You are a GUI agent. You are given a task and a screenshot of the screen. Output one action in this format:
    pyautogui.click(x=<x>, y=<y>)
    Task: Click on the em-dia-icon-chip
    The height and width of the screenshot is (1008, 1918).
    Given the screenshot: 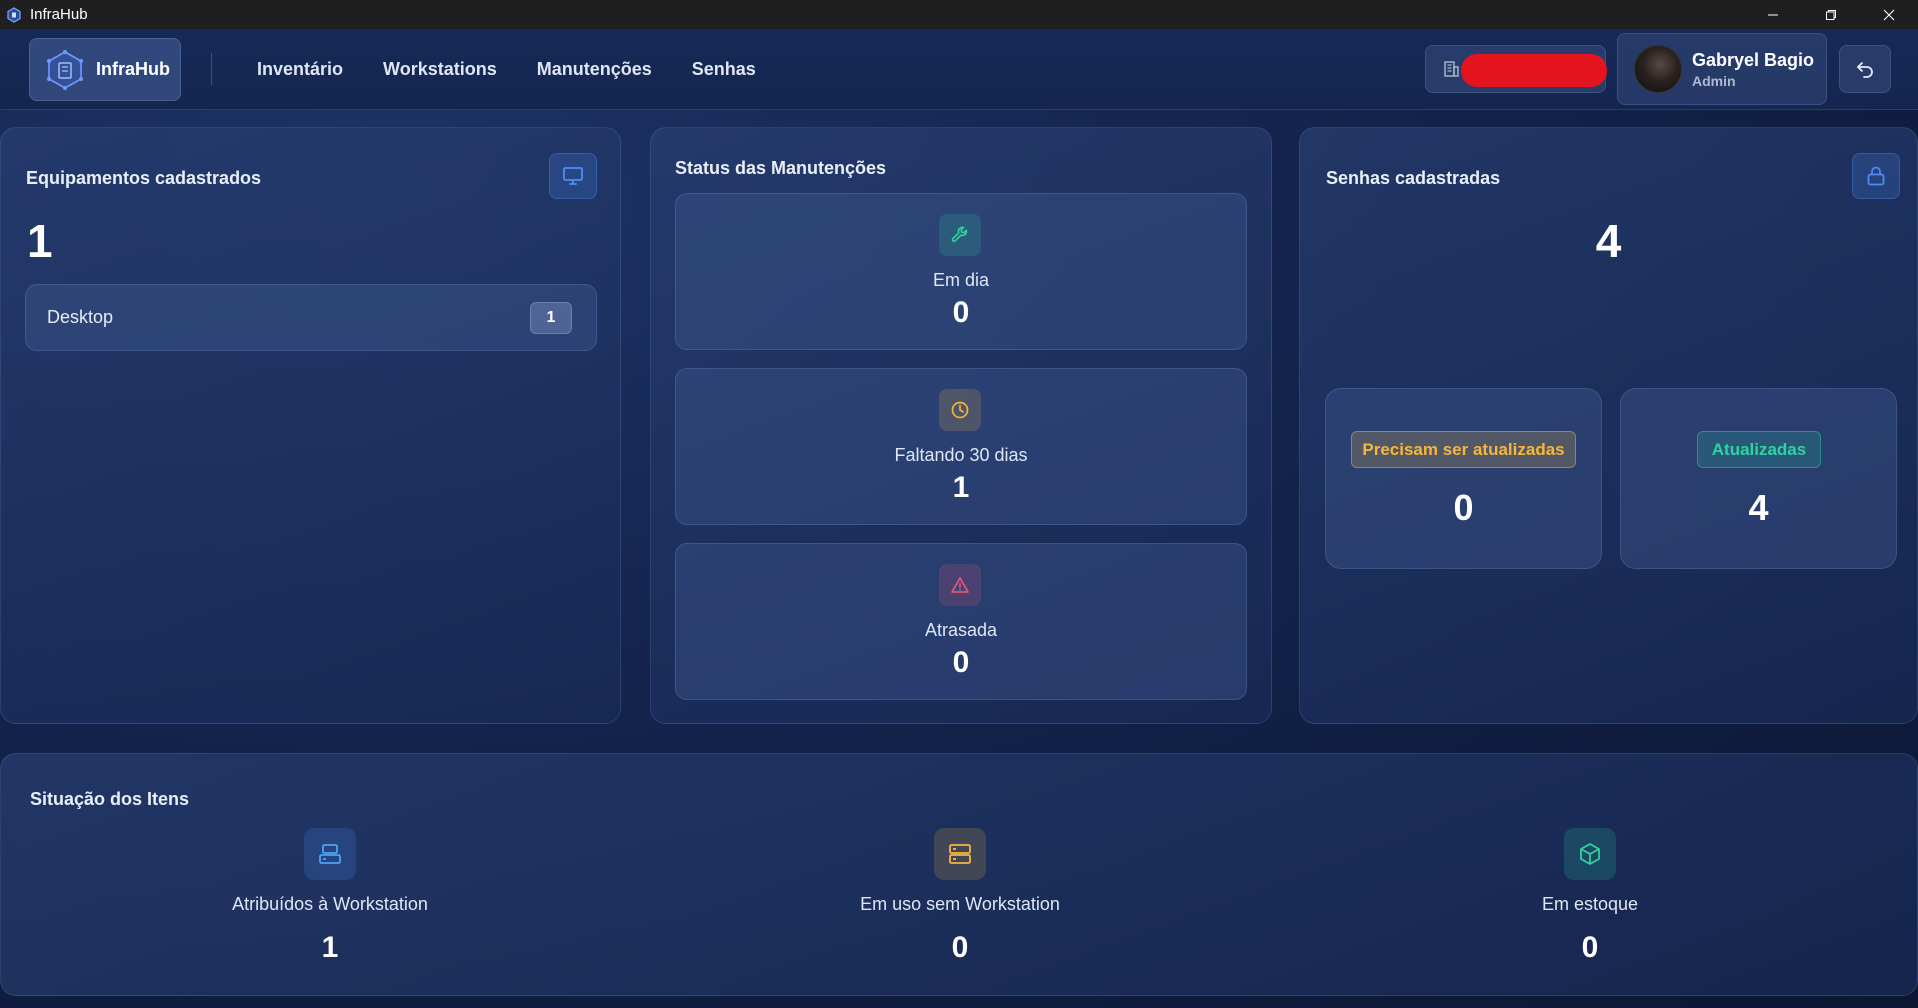 What is the action you would take?
    pyautogui.click(x=960, y=235)
    